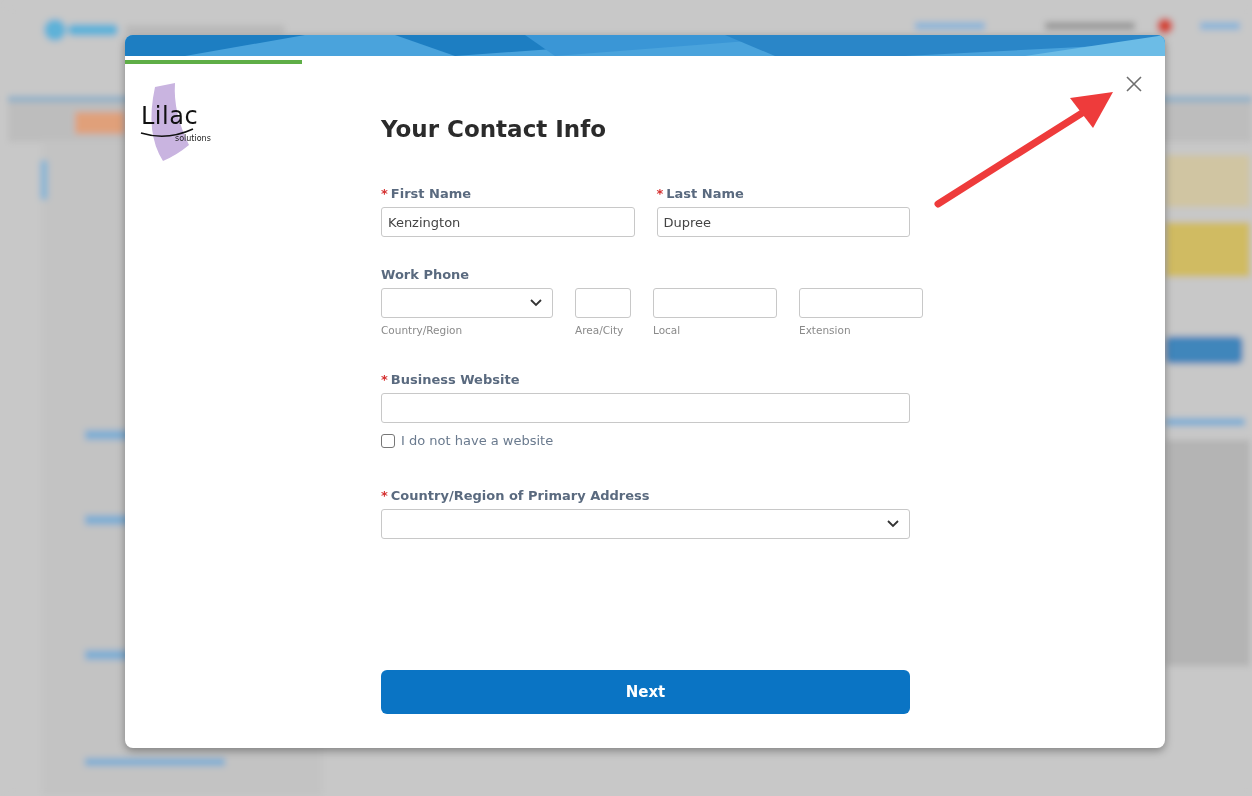  I want to click on checkbox, so click(388, 440).